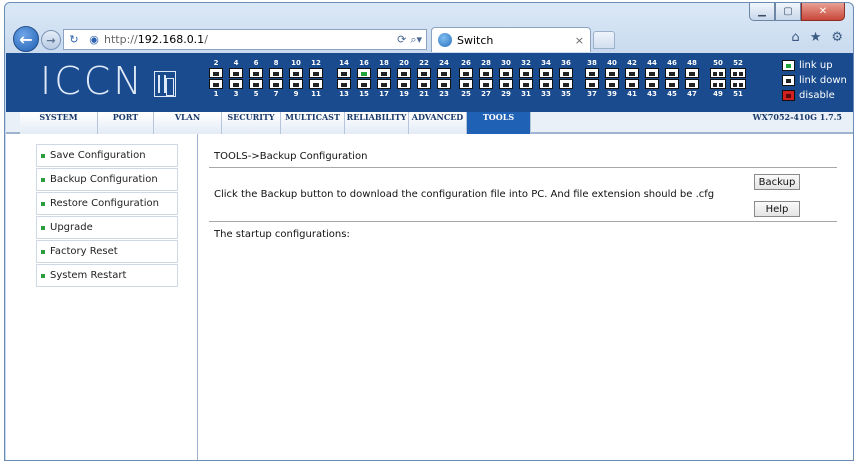 This screenshot has width=858, height=466. Describe the element at coordinates (692, 73) in the screenshot. I see `port-48-icon` at that location.